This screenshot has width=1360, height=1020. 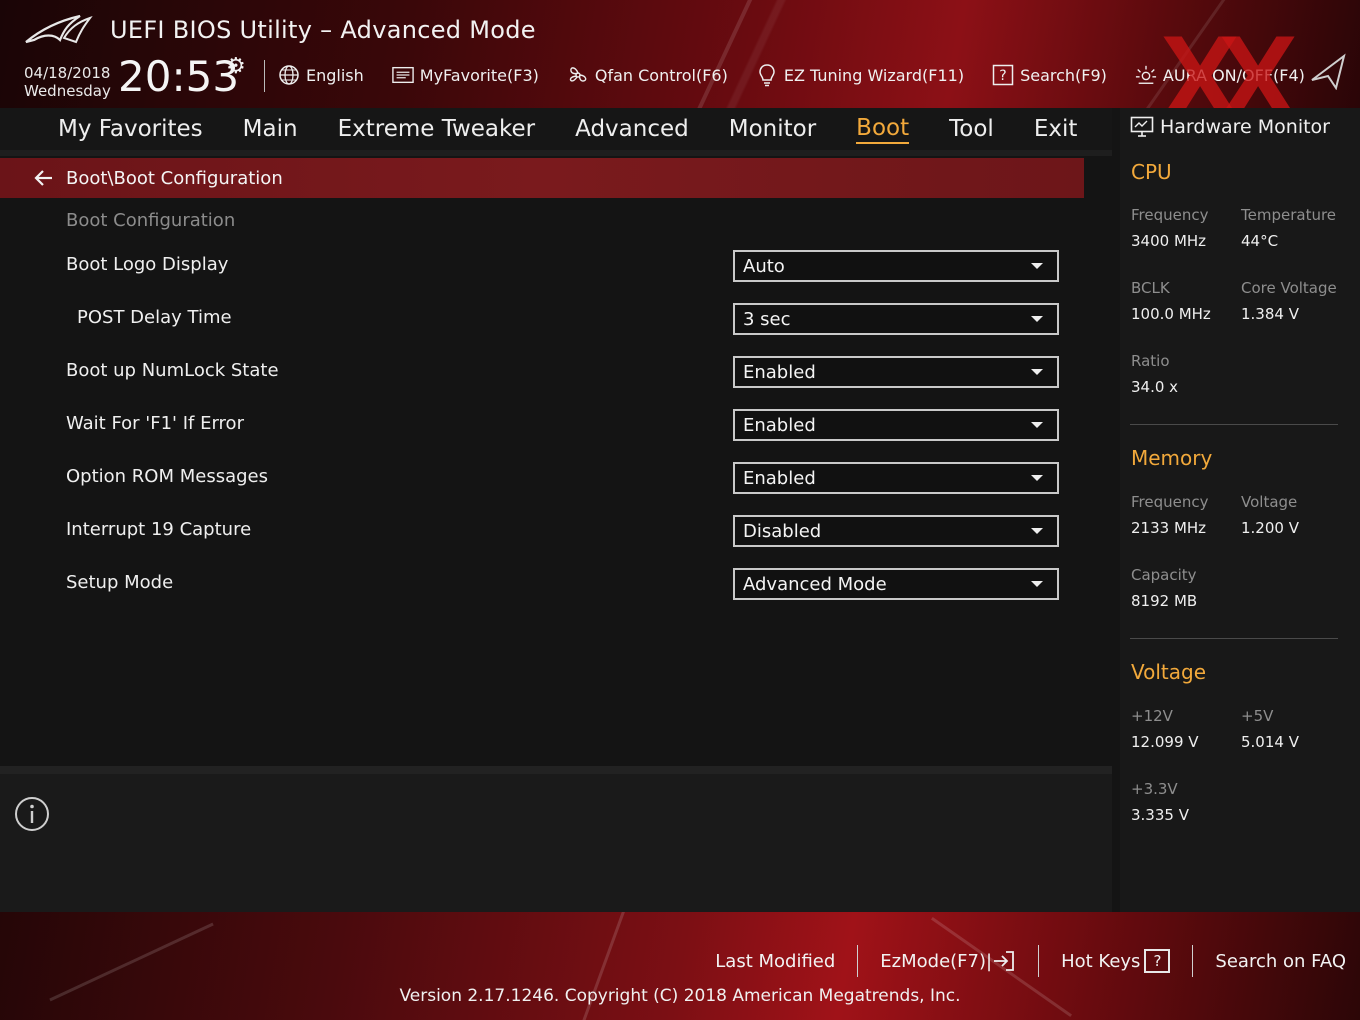 I want to click on language-button: English, so click(x=321, y=75).